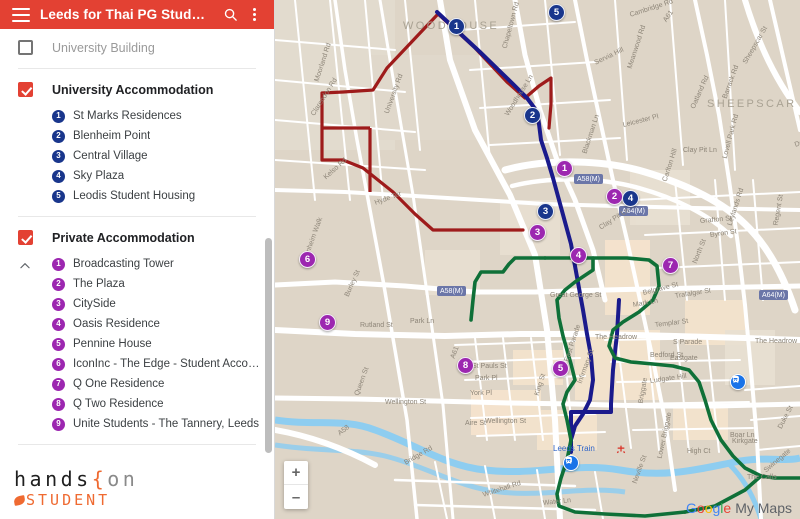 This screenshot has height=519, width=800. Describe the element at coordinates (25, 237) in the screenshot. I see `layer-checkbox-private-accommodation` at that location.